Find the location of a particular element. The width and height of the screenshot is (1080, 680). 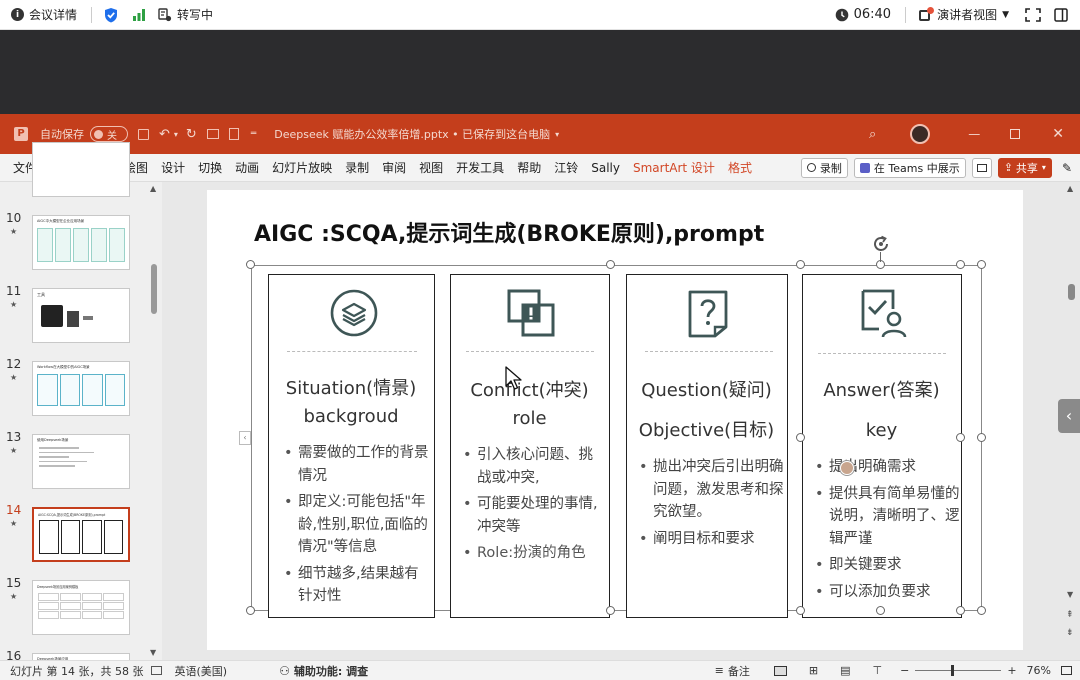

presenter-view-dropdown: 演讲者视图 ▼ is located at coordinates (963, 14).